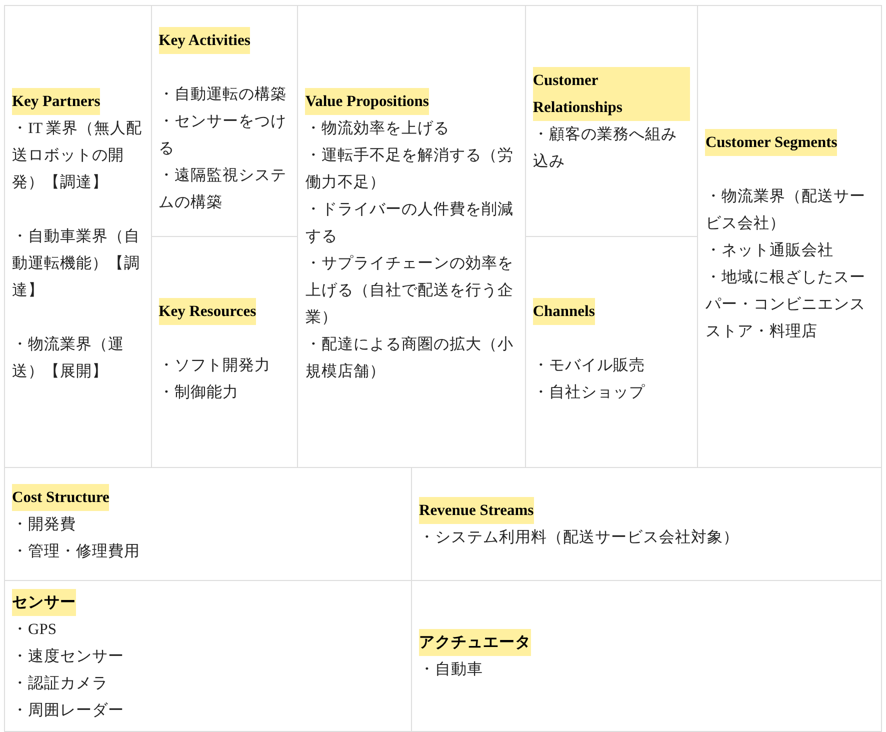  What do you see at coordinates (367, 101) in the screenshot?
I see `section-heading: Value Propositions` at bounding box center [367, 101].